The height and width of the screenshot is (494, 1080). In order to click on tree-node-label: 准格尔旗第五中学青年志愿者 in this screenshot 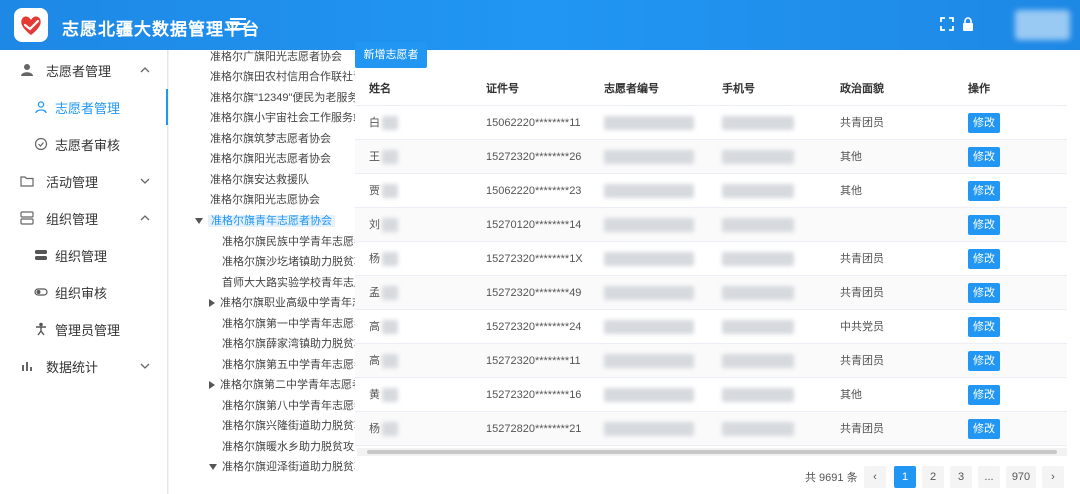, I will do `click(288, 365)`.